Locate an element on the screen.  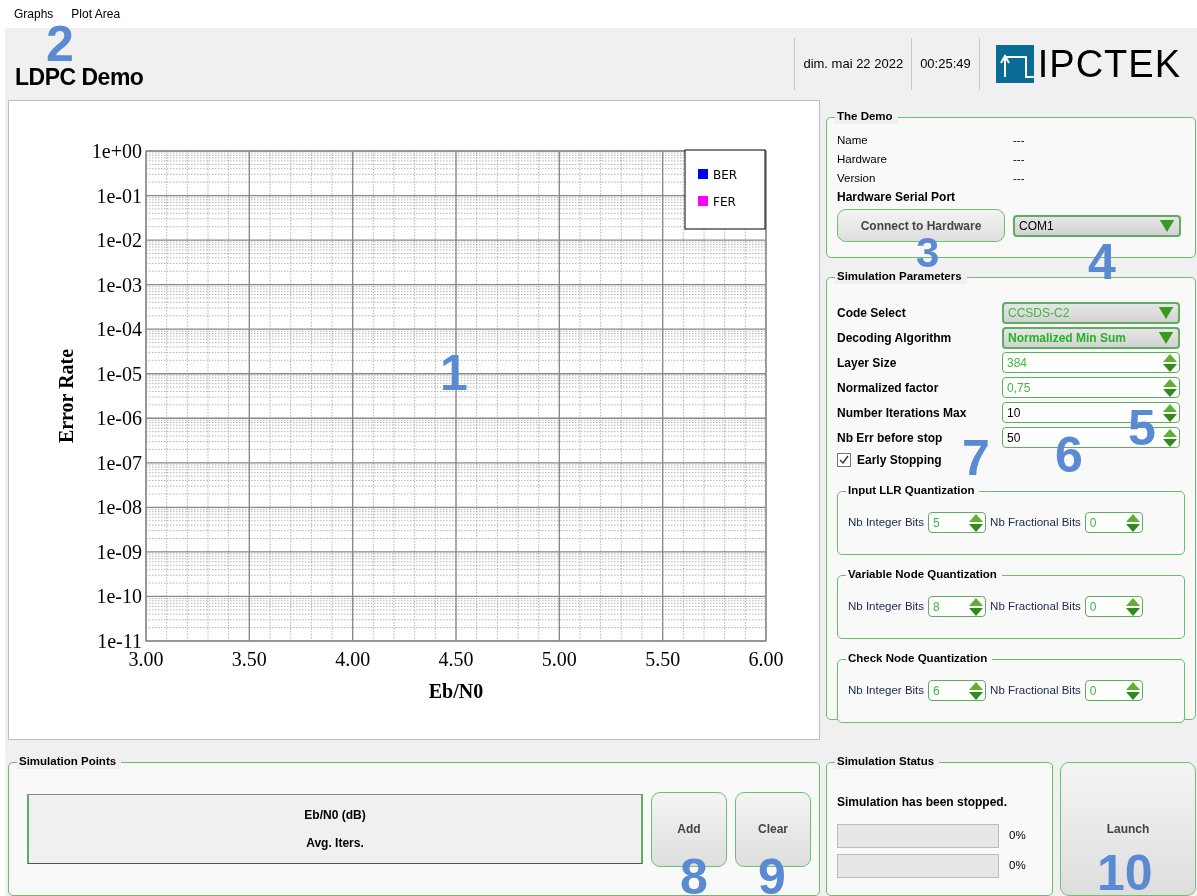
parameter-spinbox: 0,75 is located at coordinates (1091, 387).